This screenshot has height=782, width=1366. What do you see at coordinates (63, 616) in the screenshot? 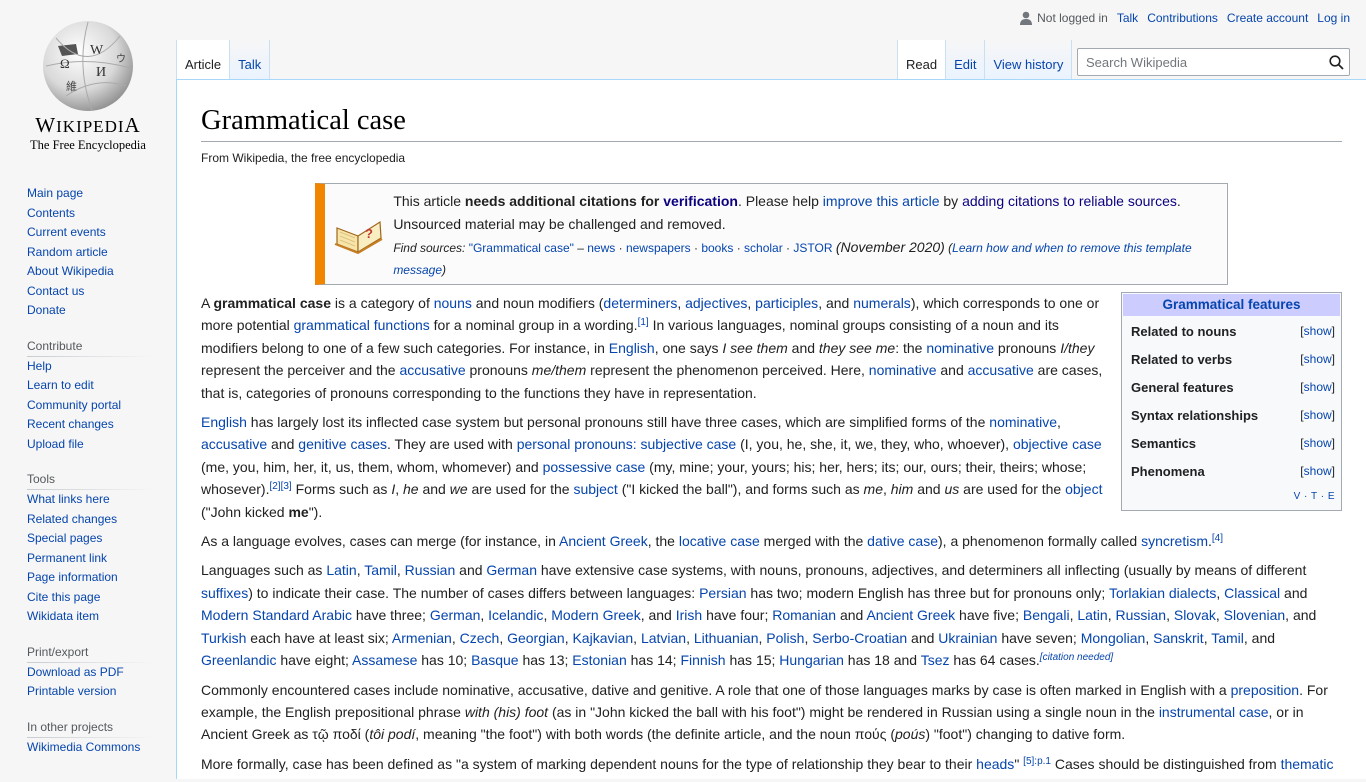
I see `sidebar-item-wikidata-item: Wikidata item` at bounding box center [63, 616].